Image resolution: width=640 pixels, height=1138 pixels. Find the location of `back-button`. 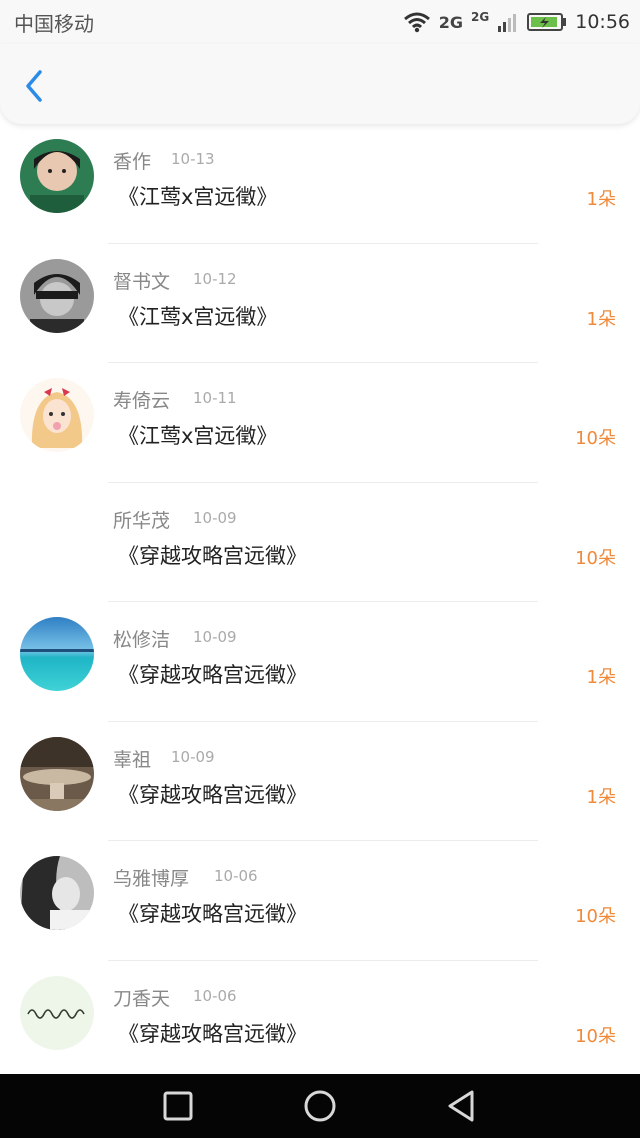

back-button is located at coordinates (36, 86).